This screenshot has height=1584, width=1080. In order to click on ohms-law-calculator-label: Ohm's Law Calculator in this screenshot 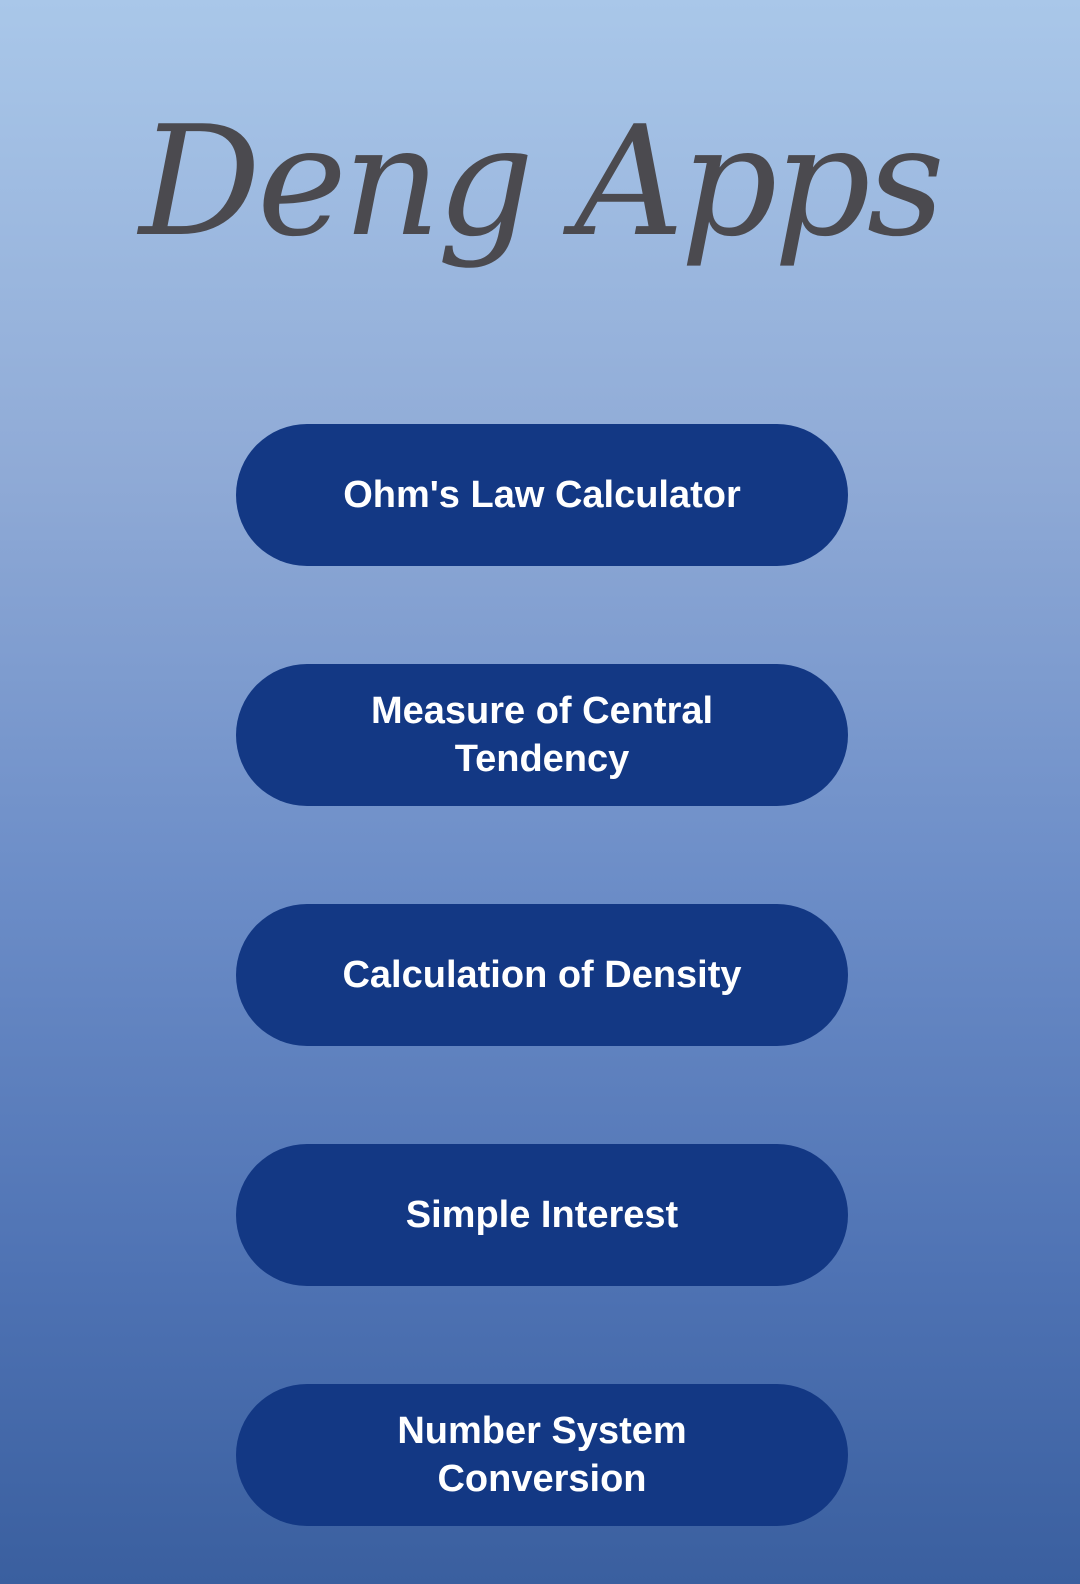, I will do `click(542, 495)`.